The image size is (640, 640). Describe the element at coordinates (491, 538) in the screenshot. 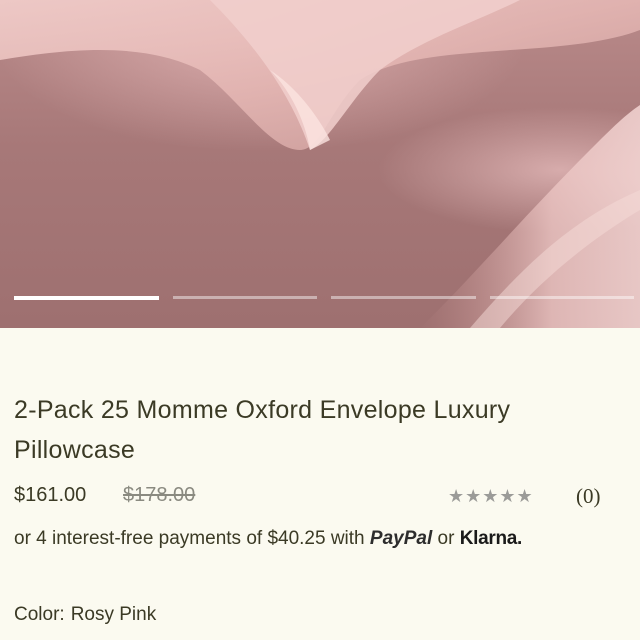

I see `klarna-logo: Klarna.` at that location.